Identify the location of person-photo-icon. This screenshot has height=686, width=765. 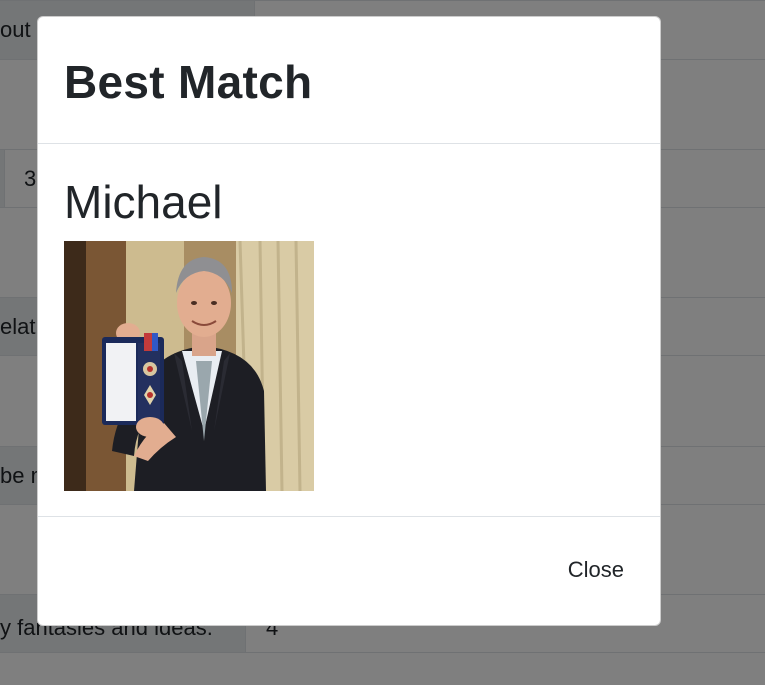
(189, 366).